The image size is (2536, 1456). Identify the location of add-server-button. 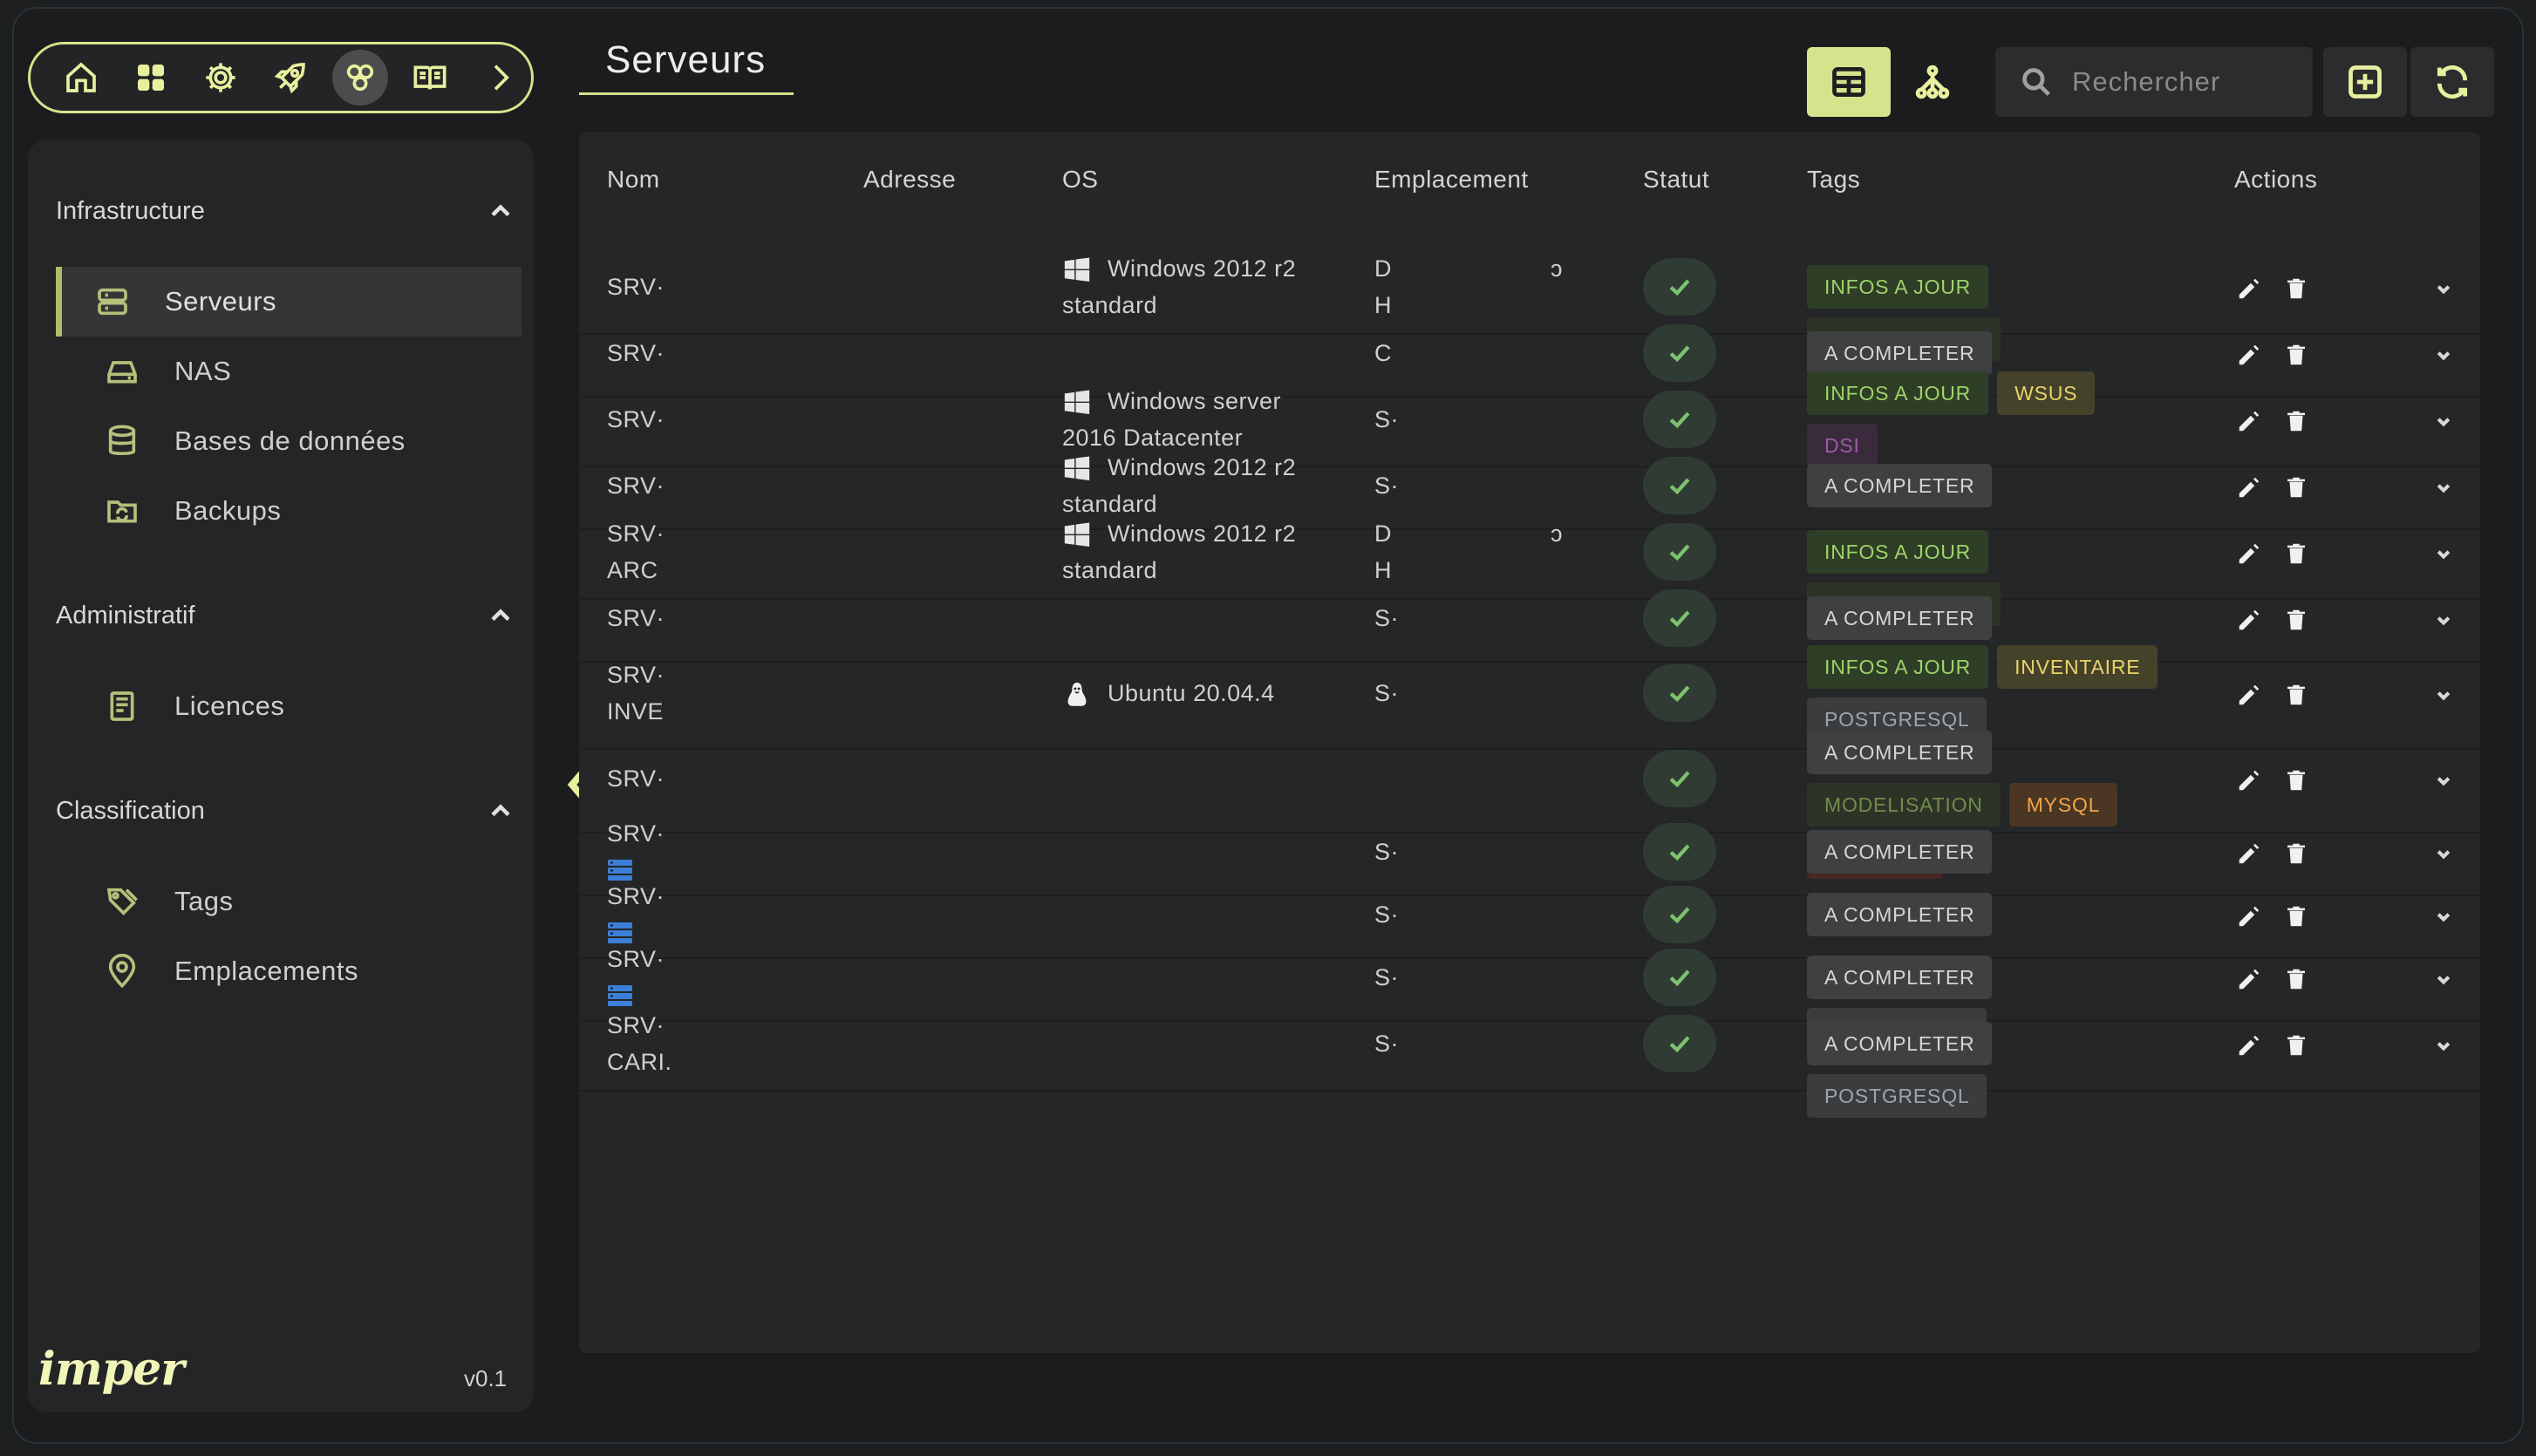
(2365, 82).